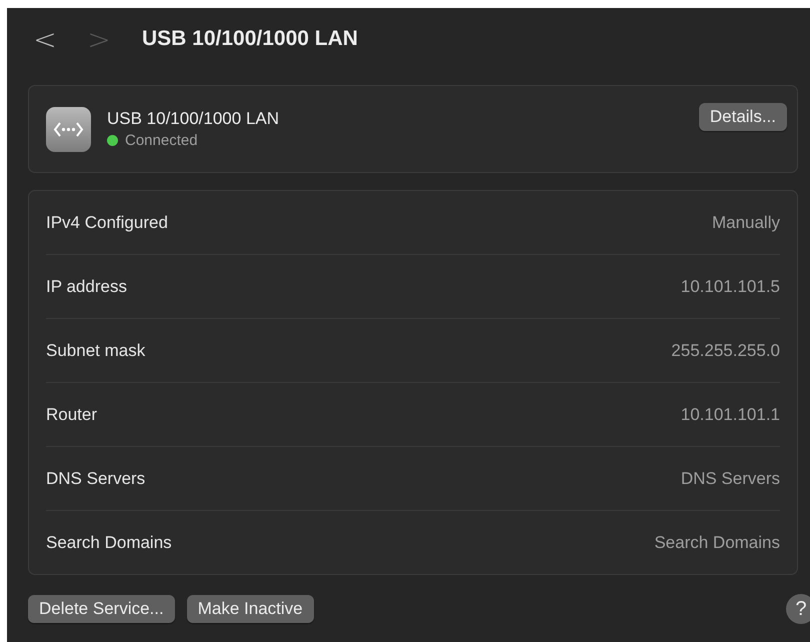 The image size is (810, 642). Describe the element at coordinates (730, 414) in the screenshot. I see `setting-value: 10.101.101.1` at that location.